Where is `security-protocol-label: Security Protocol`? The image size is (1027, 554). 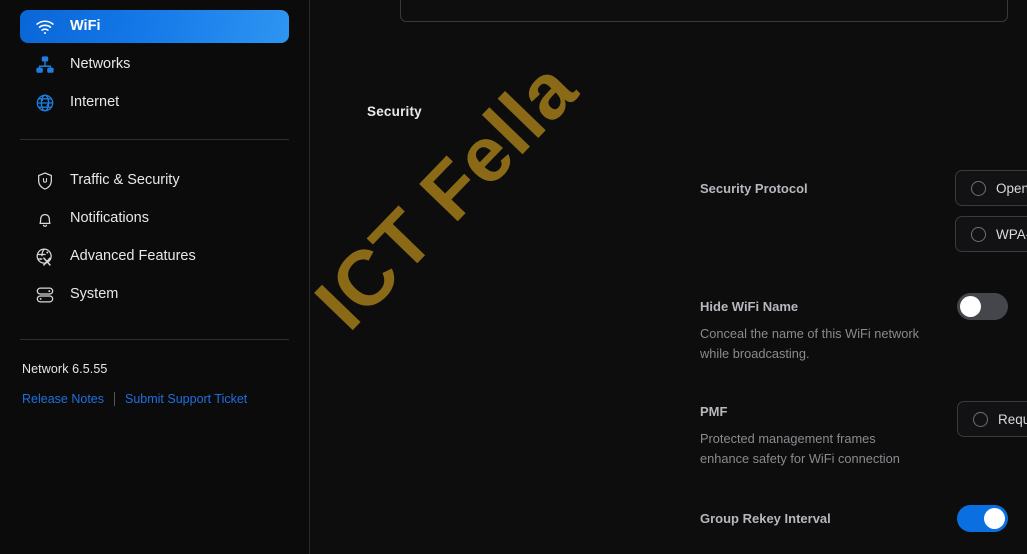 security-protocol-label: Security Protocol is located at coordinates (754, 188).